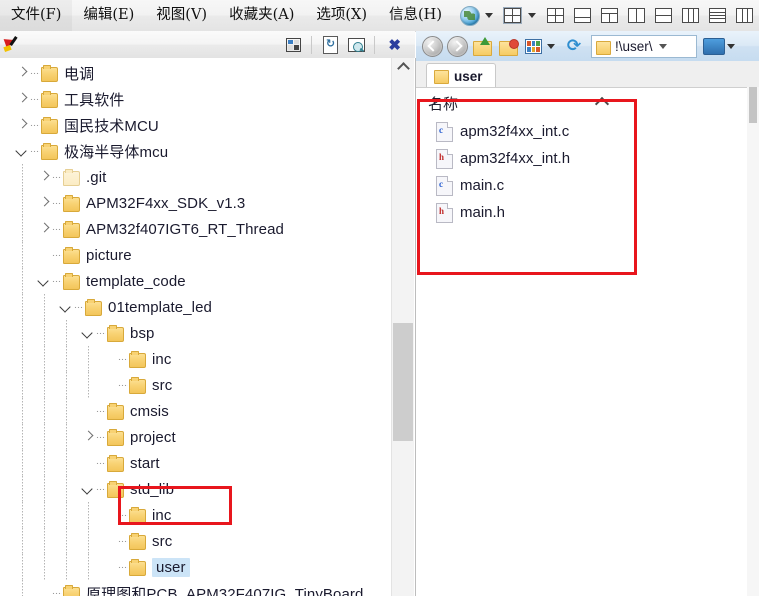 The image size is (759, 596). What do you see at coordinates (531, 15) in the screenshot?
I see `layout-dropdown-caret-icon` at bounding box center [531, 15].